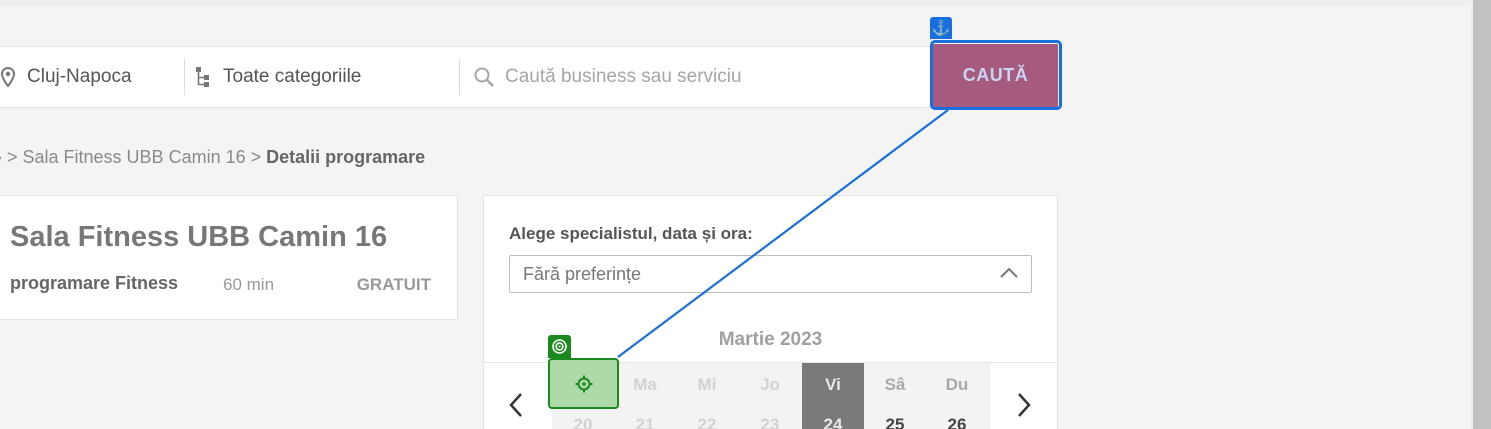  What do you see at coordinates (783, 233) in the screenshot?
I see `connector-line` at bounding box center [783, 233].